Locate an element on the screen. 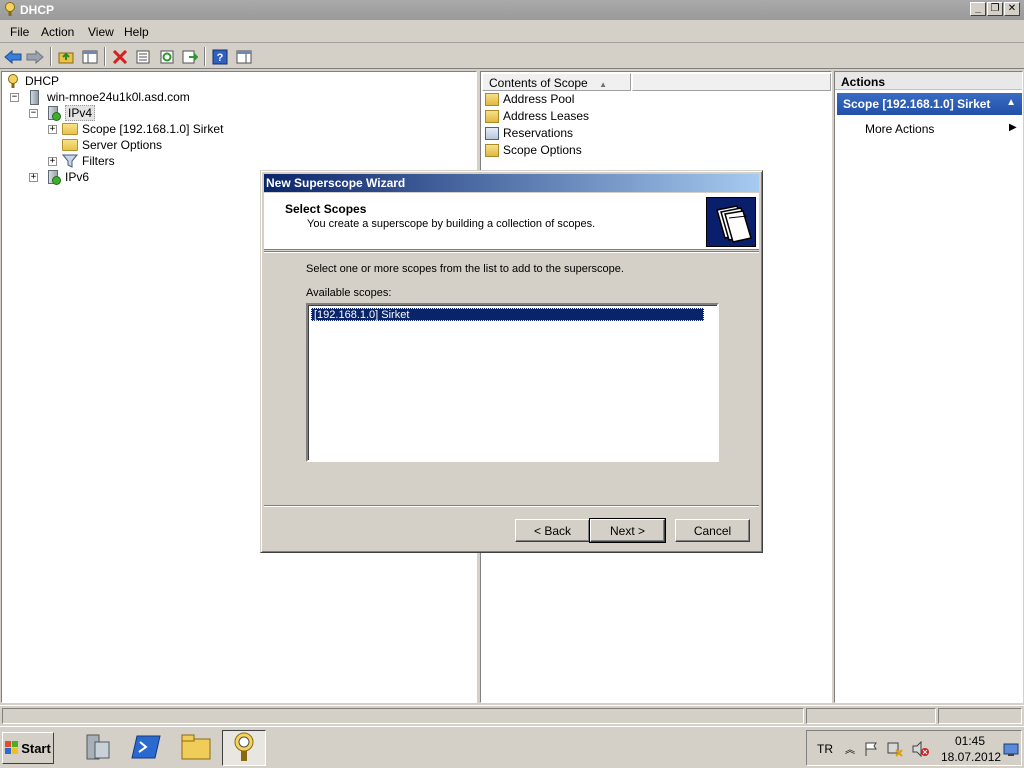 This screenshot has width=1024, height=768. dhcp-app-icon is located at coordinates (10, 9).